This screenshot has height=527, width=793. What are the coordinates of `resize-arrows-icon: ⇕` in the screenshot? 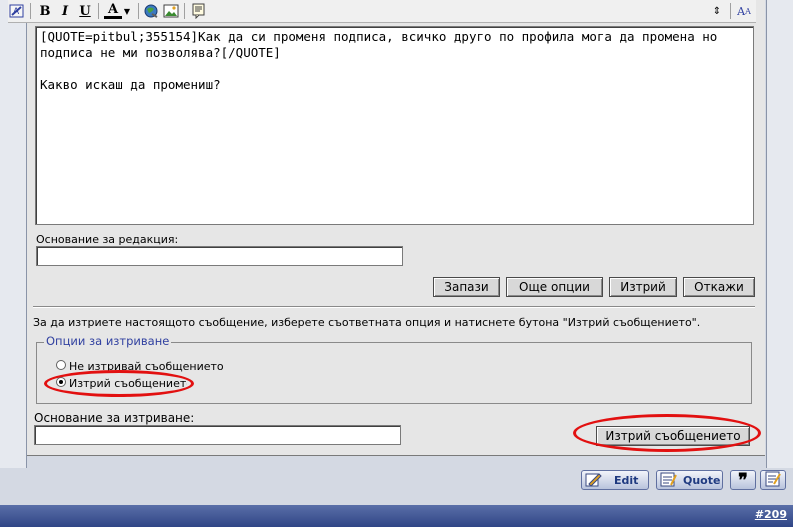 It's located at (717, 11).